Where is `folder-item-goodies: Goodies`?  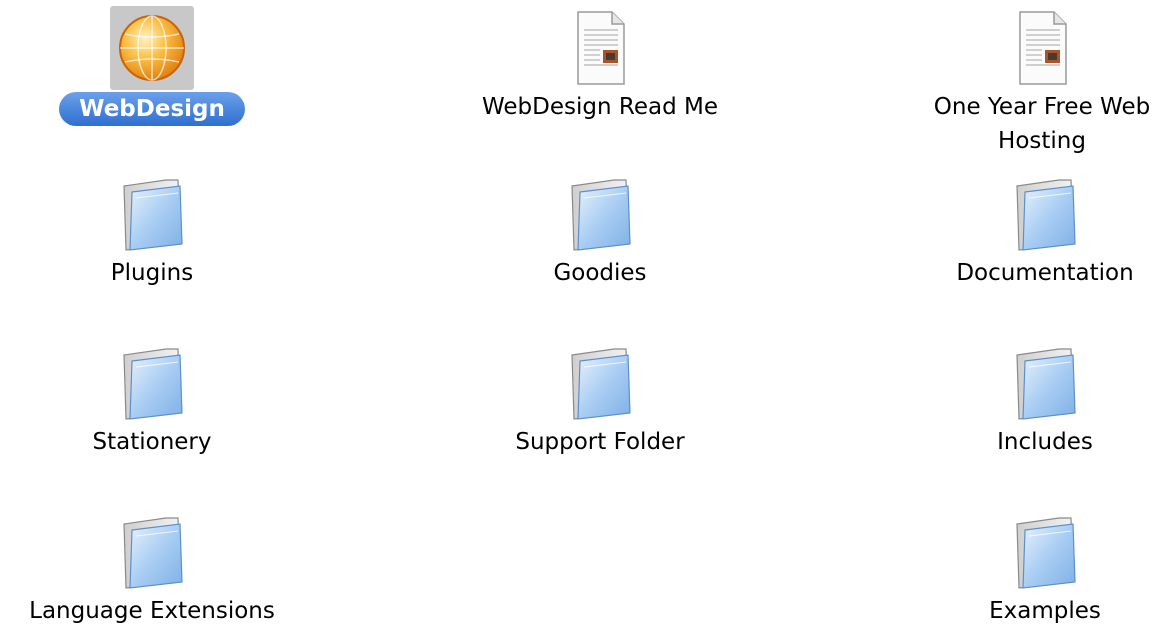
folder-item-goodies: Goodies is located at coordinates (600, 234).